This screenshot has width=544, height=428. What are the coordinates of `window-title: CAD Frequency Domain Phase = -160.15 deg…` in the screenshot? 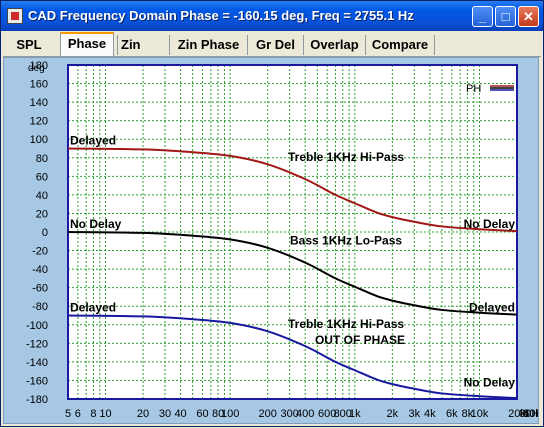 It's located at (221, 15).